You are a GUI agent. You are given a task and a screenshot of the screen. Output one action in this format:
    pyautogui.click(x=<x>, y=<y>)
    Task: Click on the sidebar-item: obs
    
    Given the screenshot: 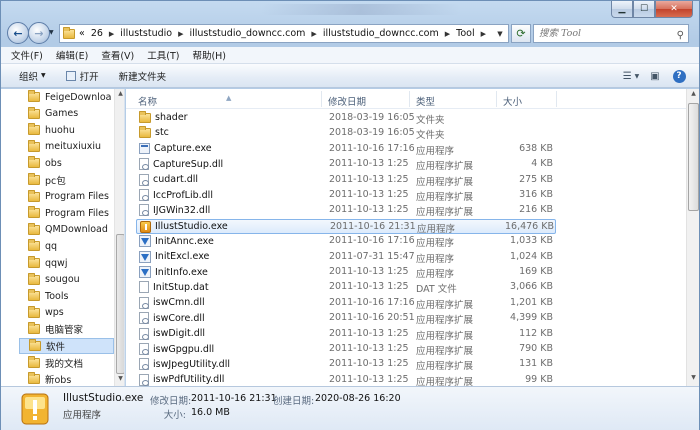 What is the action you would take?
    pyautogui.click(x=70, y=163)
    